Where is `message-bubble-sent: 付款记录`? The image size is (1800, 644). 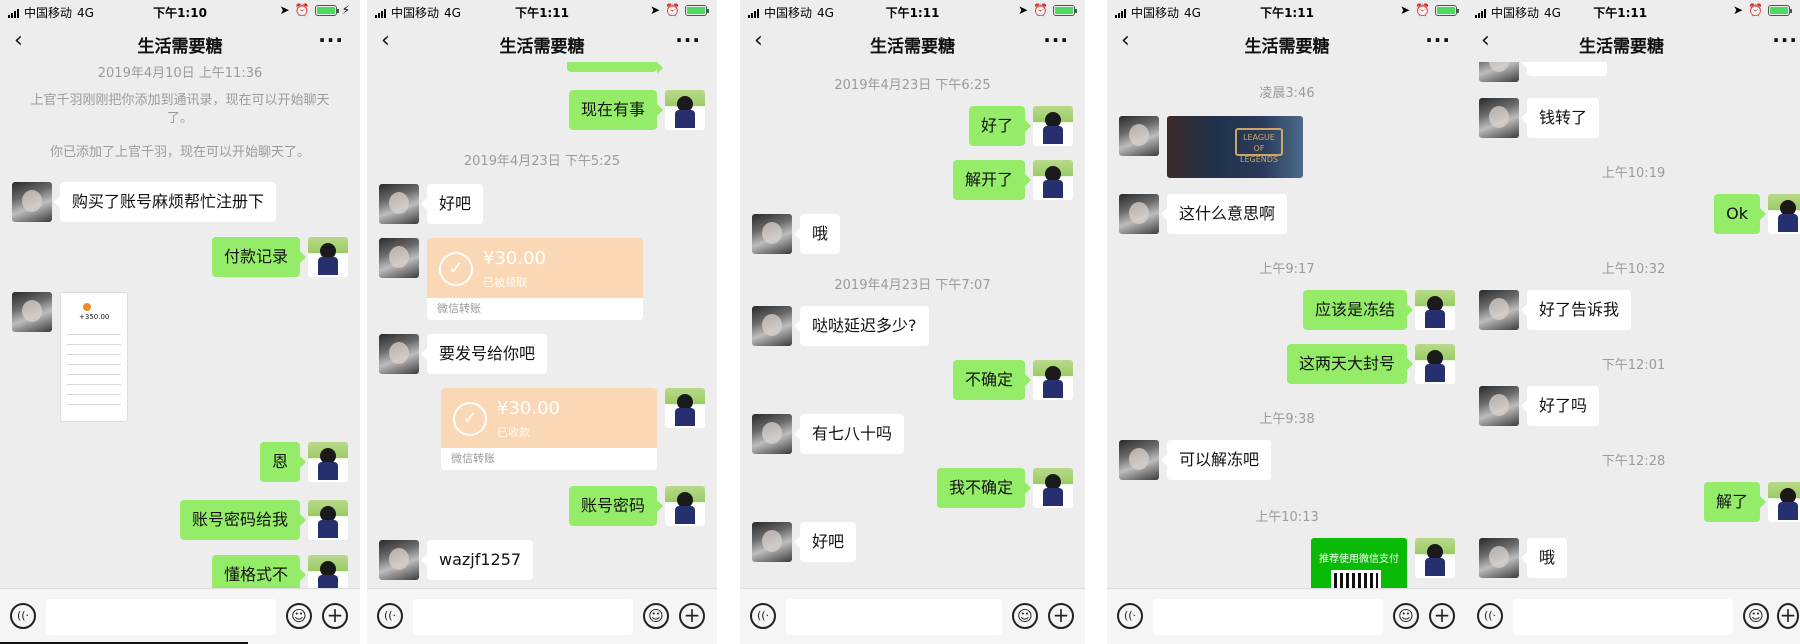 message-bubble-sent: 付款记录 is located at coordinates (259, 257).